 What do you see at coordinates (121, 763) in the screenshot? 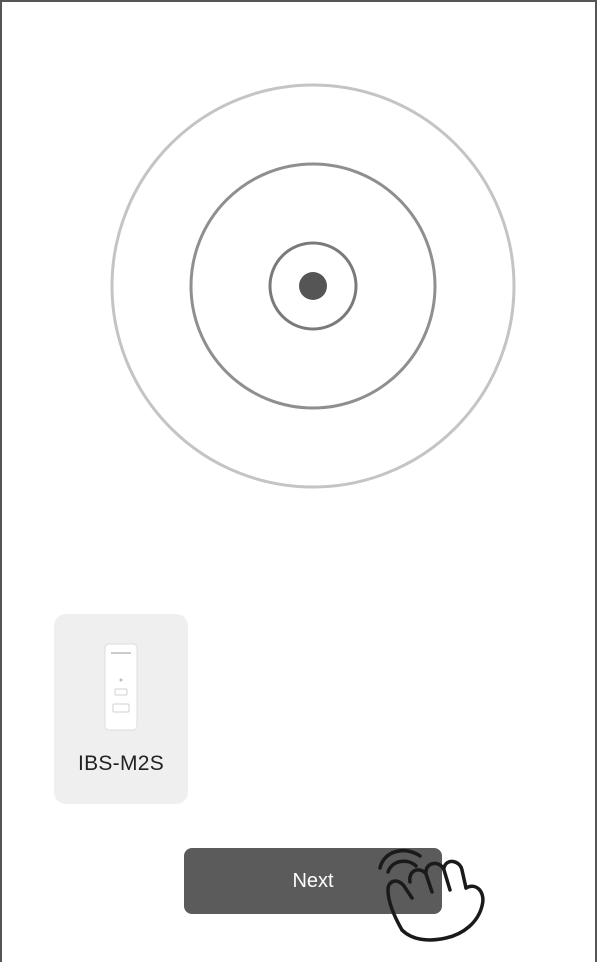
I see `device-name: IBS-M2S` at bounding box center [121, 763].